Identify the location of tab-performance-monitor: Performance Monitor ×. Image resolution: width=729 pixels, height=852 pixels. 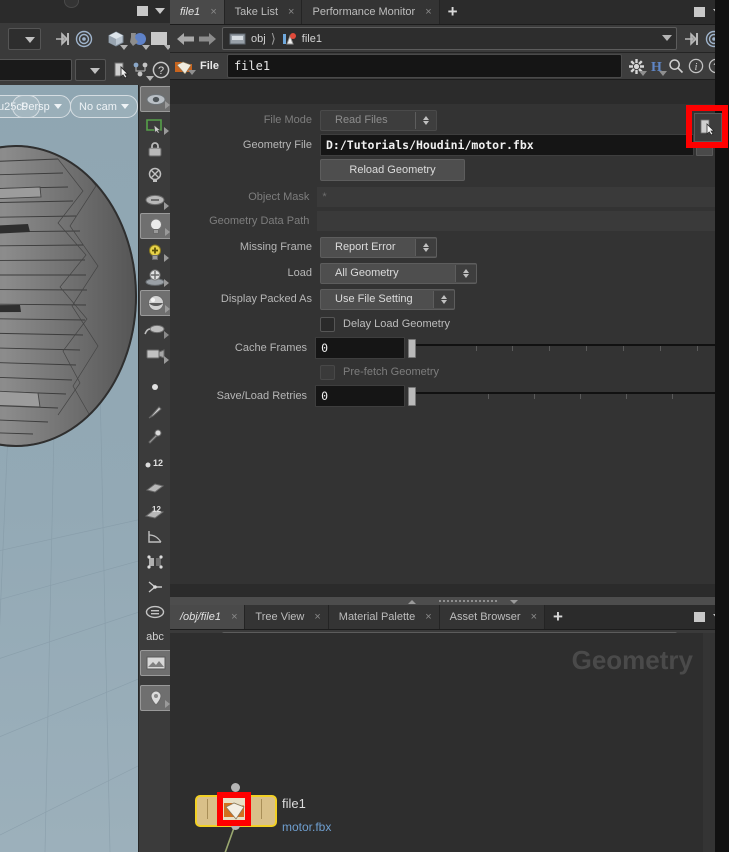
(371, 12).